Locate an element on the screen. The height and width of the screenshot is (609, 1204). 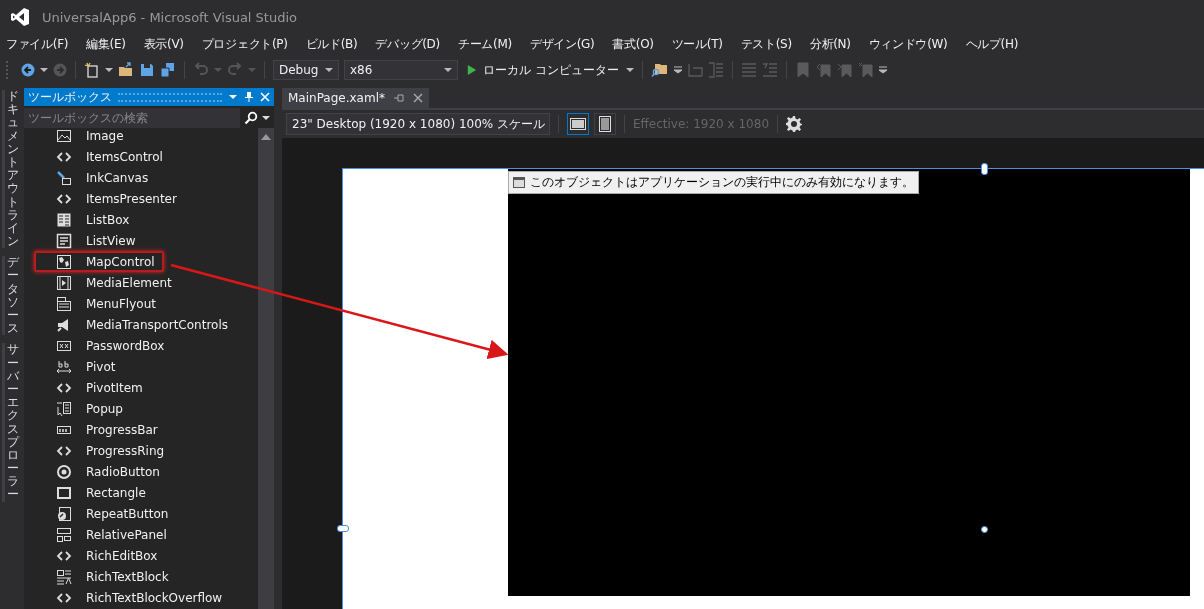
menu-item: デザイン(G) is located at coordinates (562, 44).